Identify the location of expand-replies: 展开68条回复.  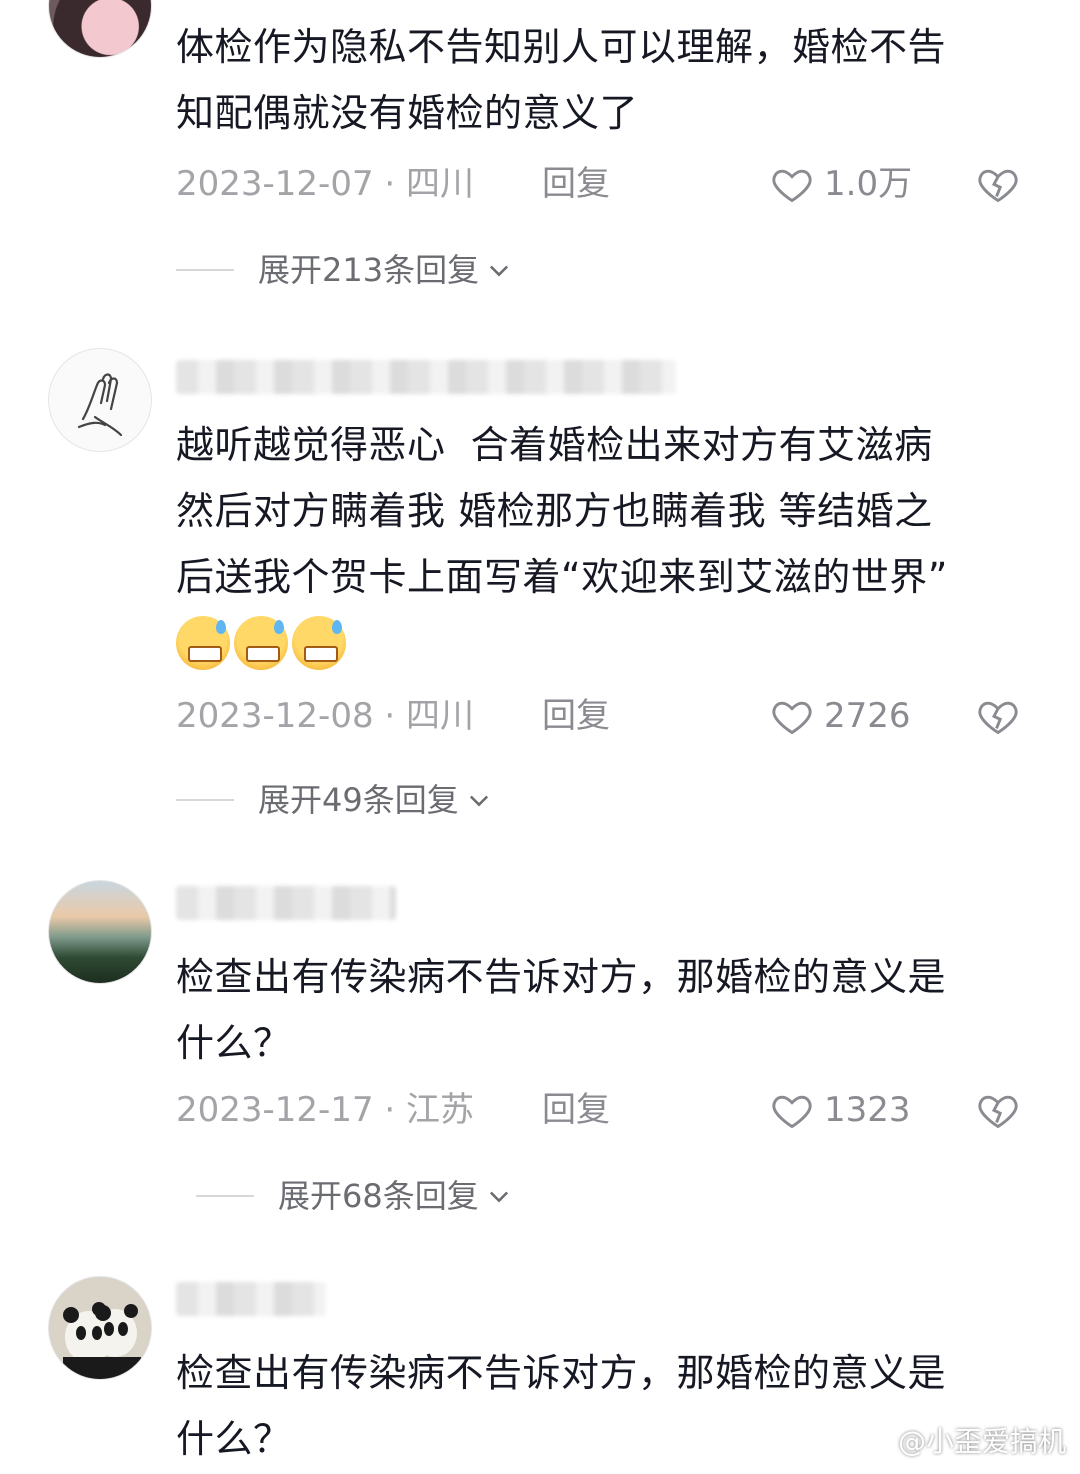
(354, 1196).